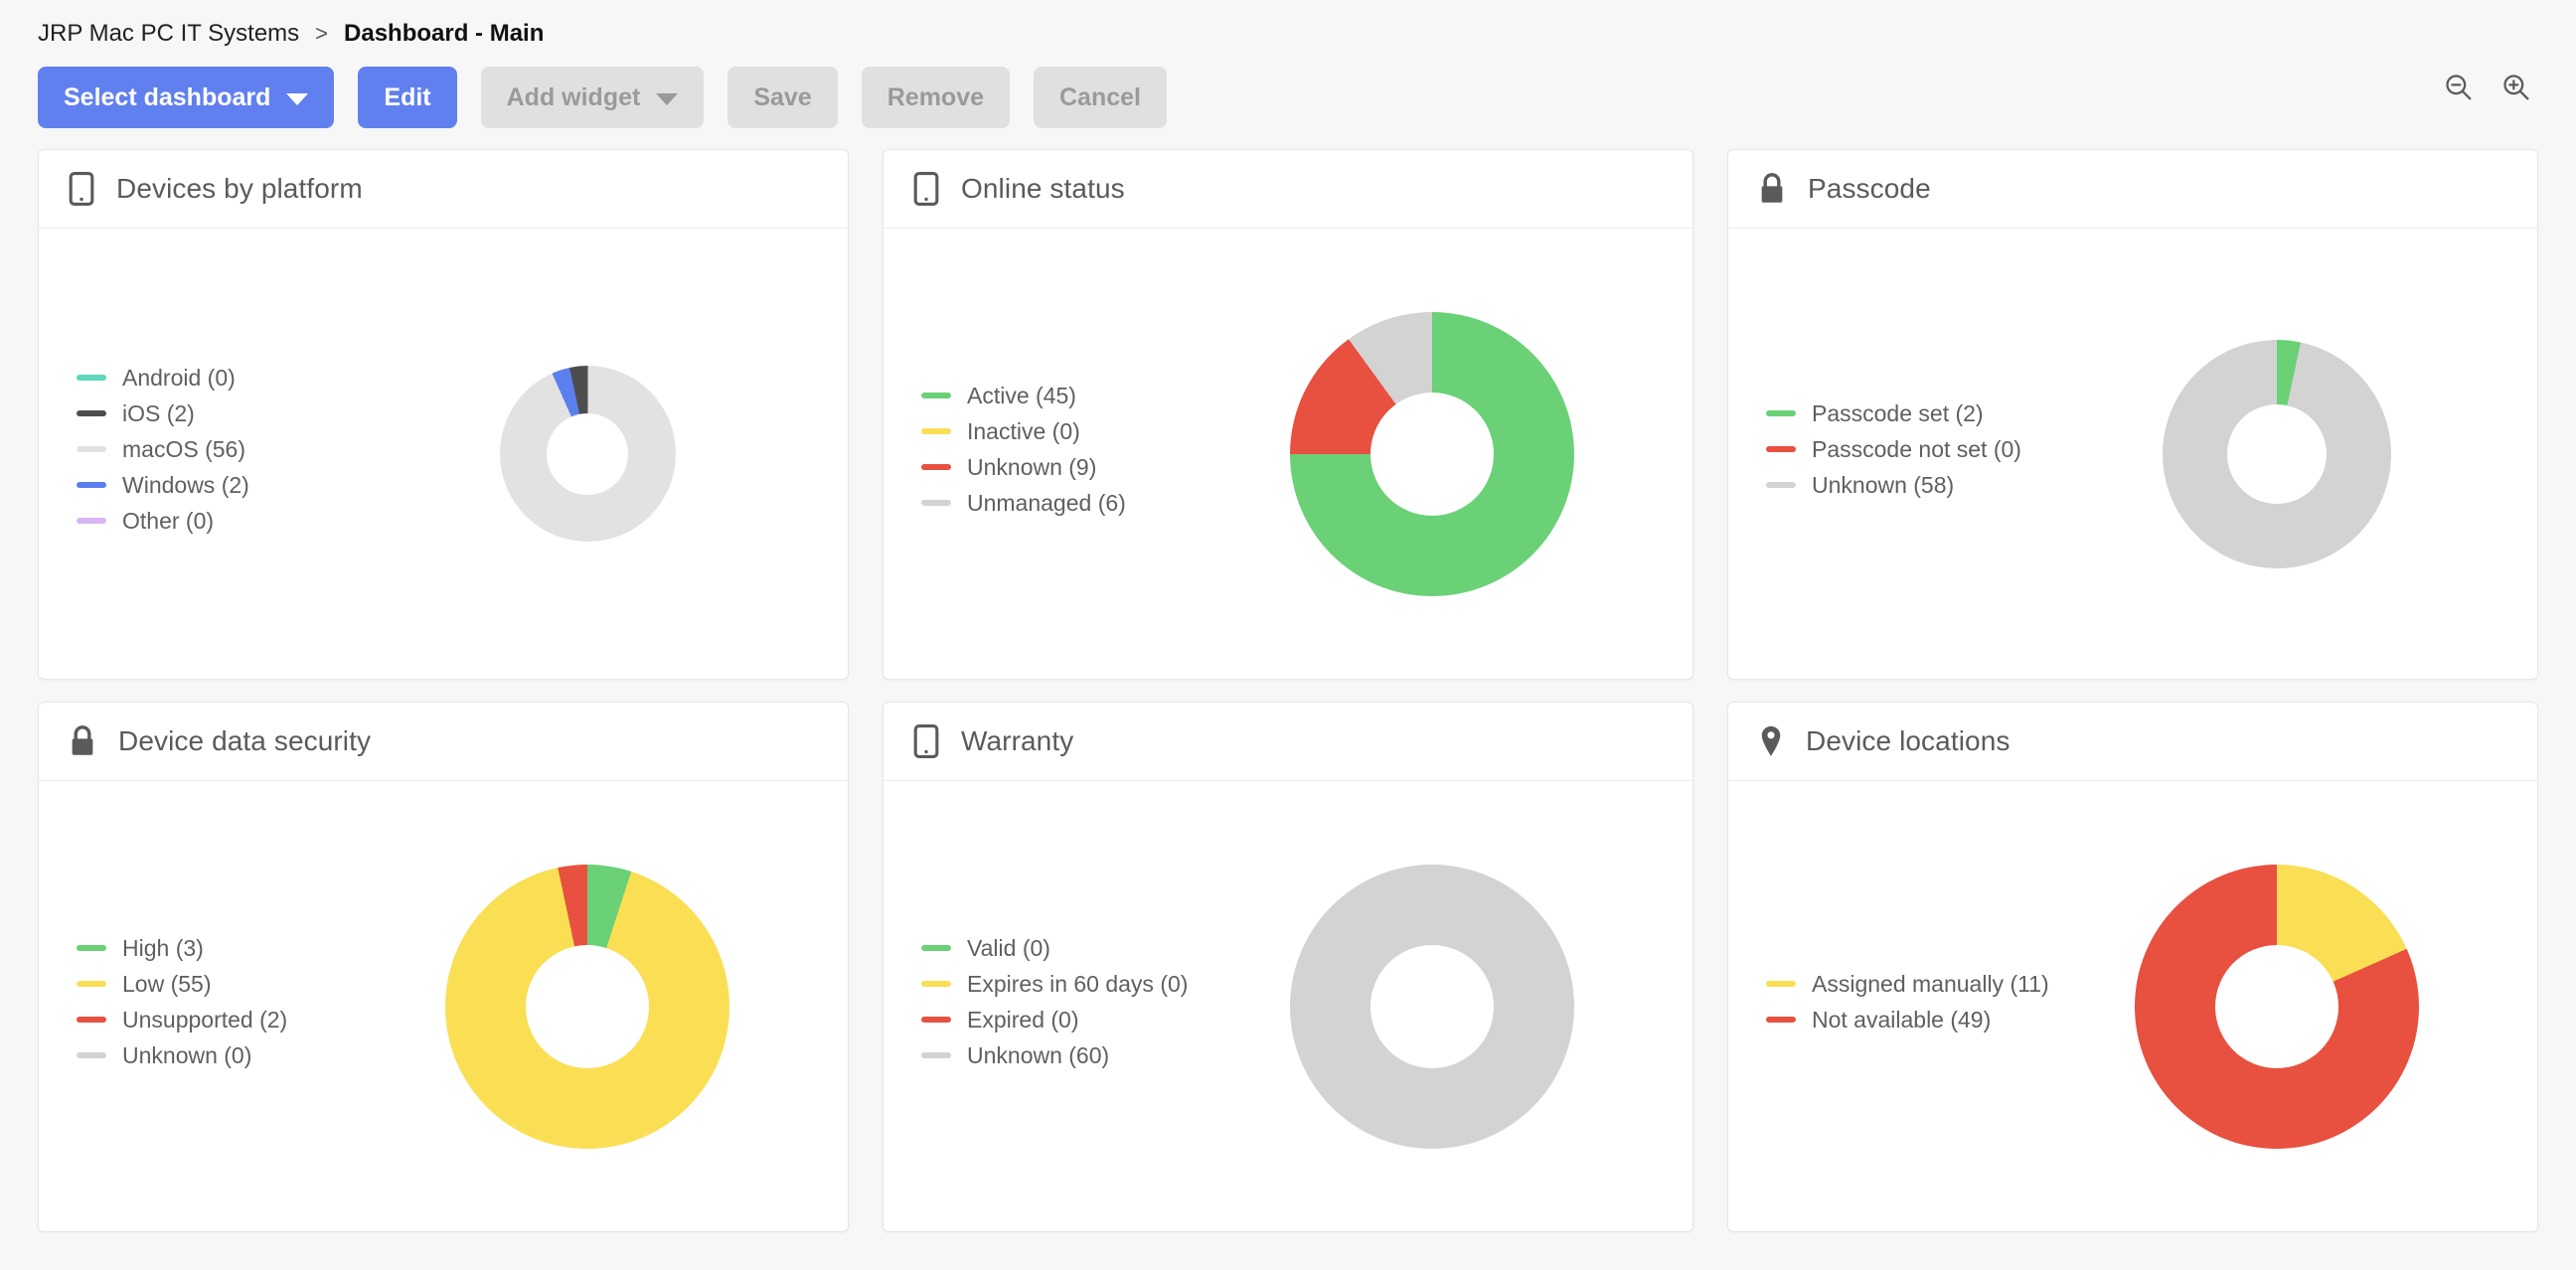 This screenshot has width=2576, height=1270. I want to click on save-button: Save, so click(782, 97).